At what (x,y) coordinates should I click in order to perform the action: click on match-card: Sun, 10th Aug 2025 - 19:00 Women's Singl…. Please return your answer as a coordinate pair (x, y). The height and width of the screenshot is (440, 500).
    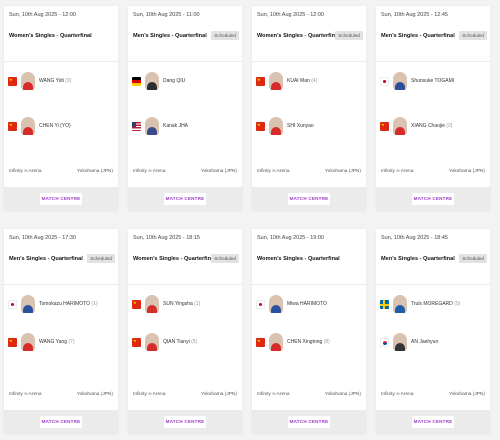
    Looking at the image, I should click on (309, 331).